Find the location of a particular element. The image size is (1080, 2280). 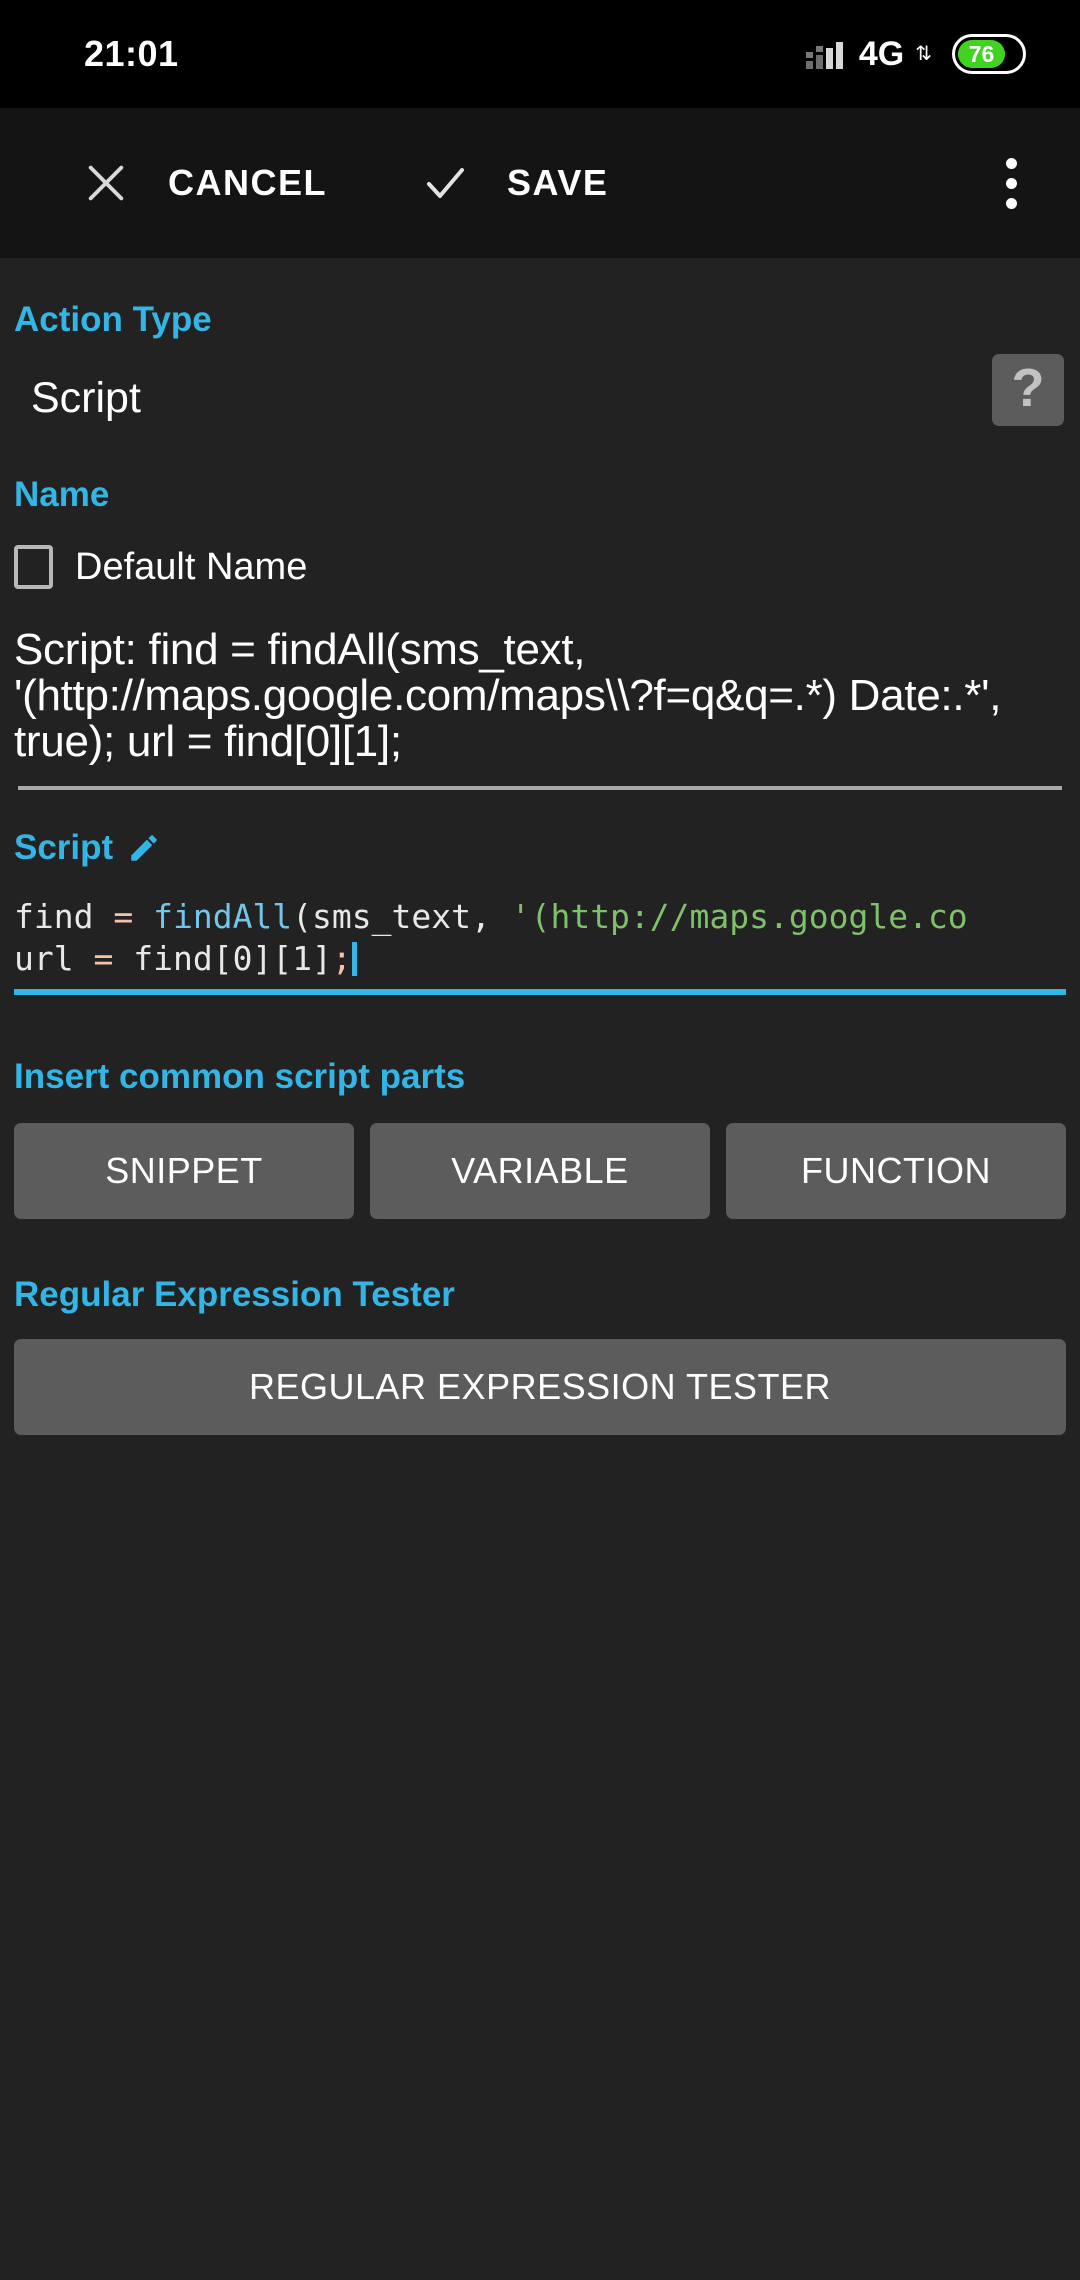

help-button: ? is located at coordinates (1028, 390).